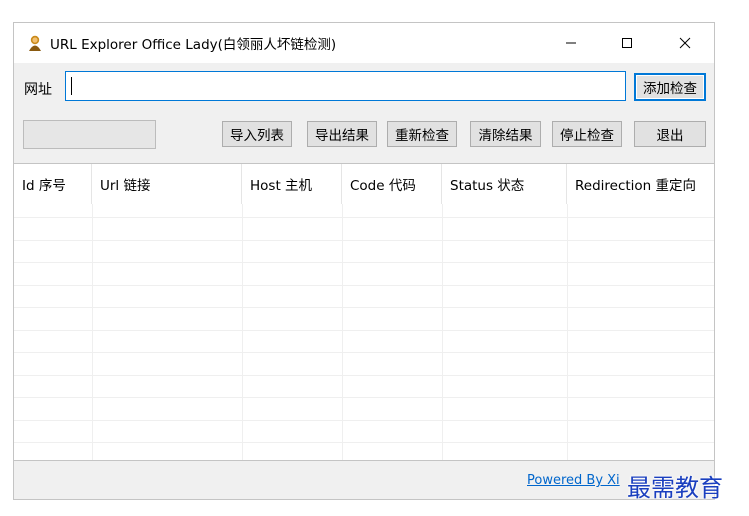 This screenshot has width=749, height=516. Describe the element at coordinates (38, 90) in the screenshot. I see `url-label: 网址` at that location.